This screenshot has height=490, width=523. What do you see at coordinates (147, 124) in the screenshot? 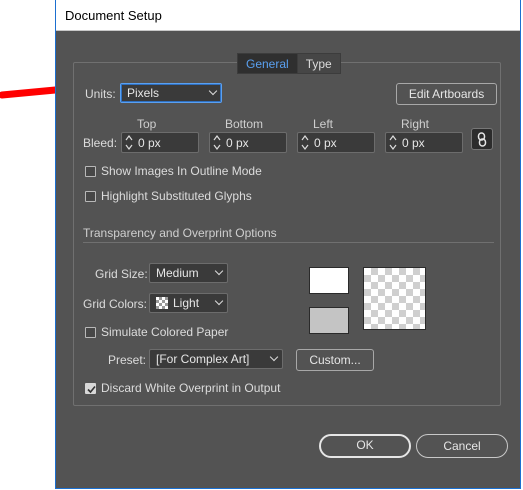
I see `bleed-top-heading: Top` at bounding box center [147, 124].